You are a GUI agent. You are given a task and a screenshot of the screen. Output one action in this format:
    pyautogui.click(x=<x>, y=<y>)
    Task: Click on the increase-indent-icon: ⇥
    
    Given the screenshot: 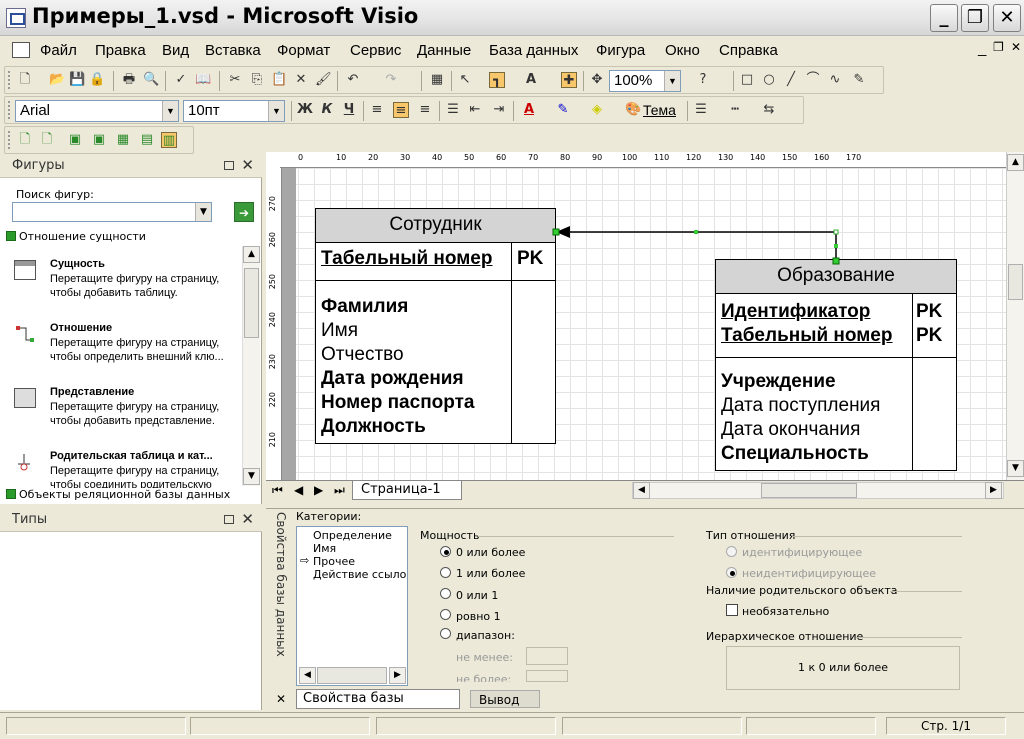 What is the action you would take?
    pyautogui.click(x=499, y=110)
    